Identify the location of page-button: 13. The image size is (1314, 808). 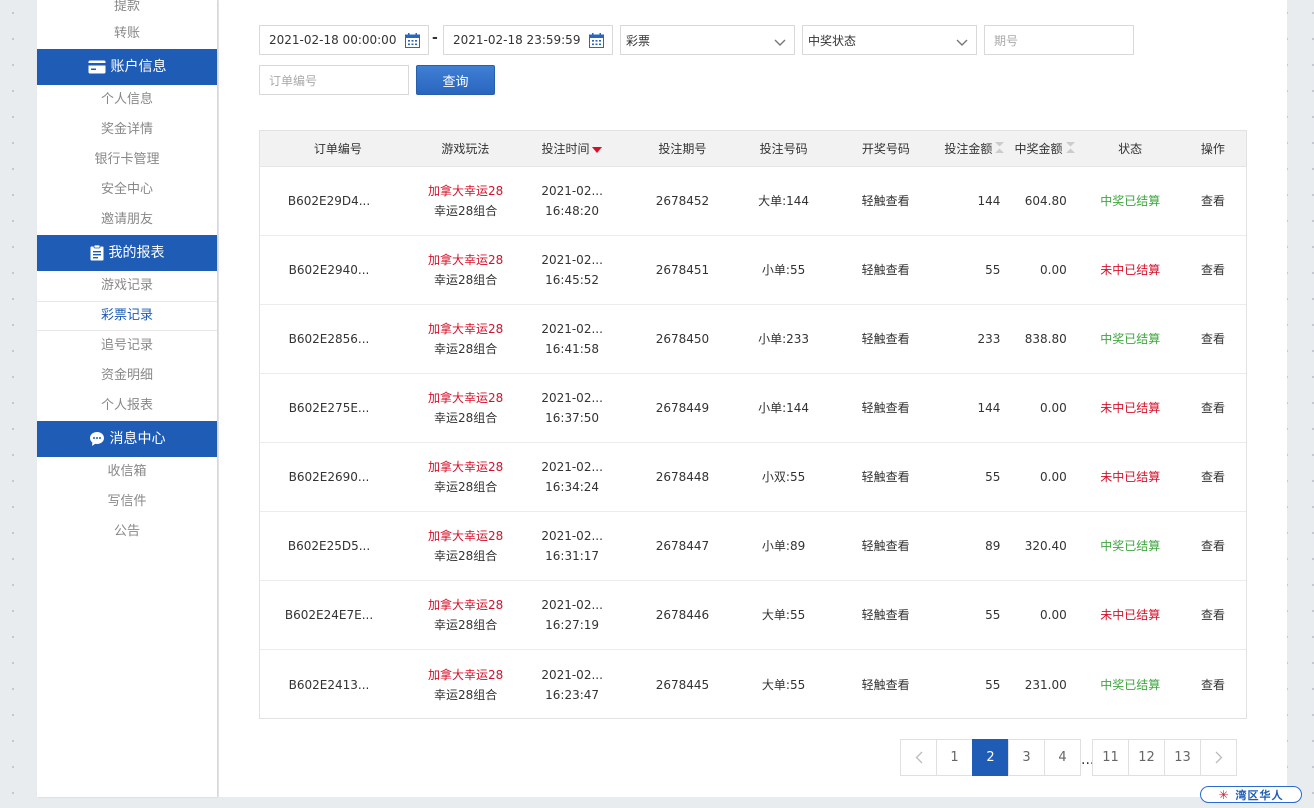
(1182, 757).